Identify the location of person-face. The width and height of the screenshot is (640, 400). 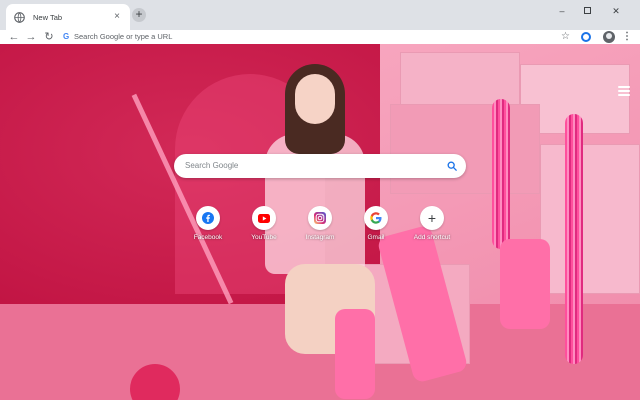
(315, 99).